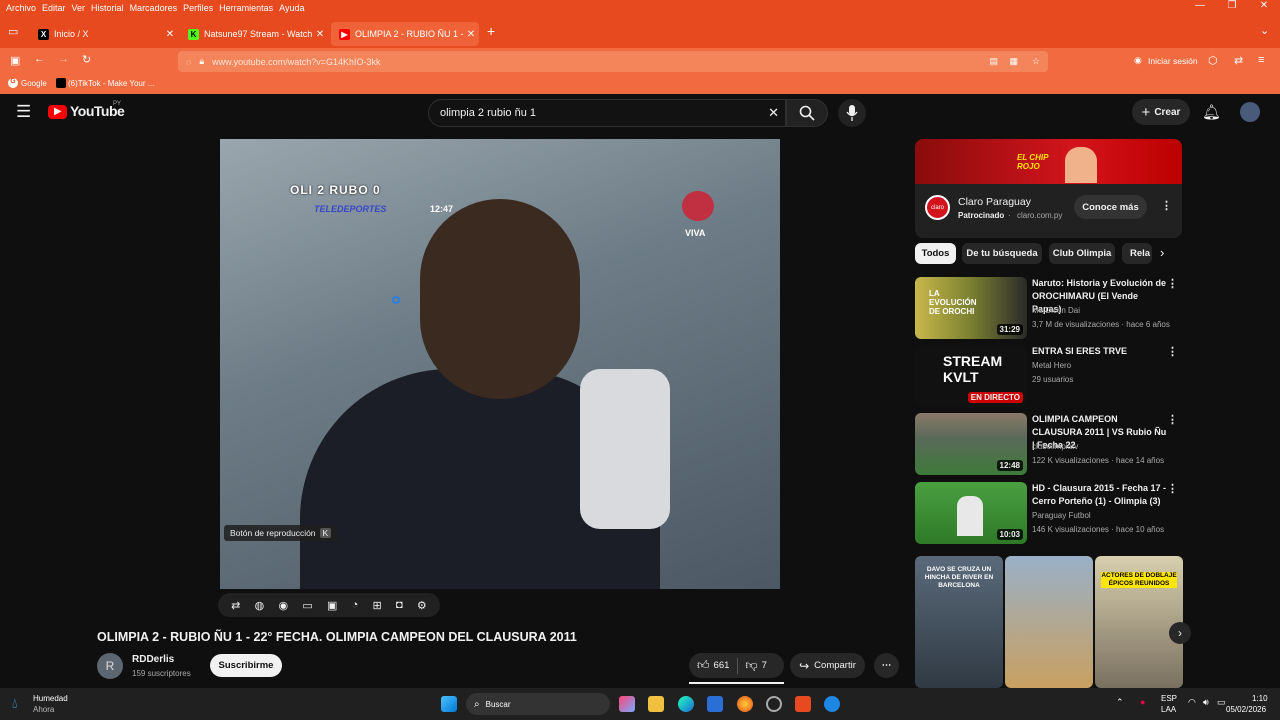  Describe the element at coordinates (110, 666) in the screenshot. I see `channel-avatar: R` at that location.